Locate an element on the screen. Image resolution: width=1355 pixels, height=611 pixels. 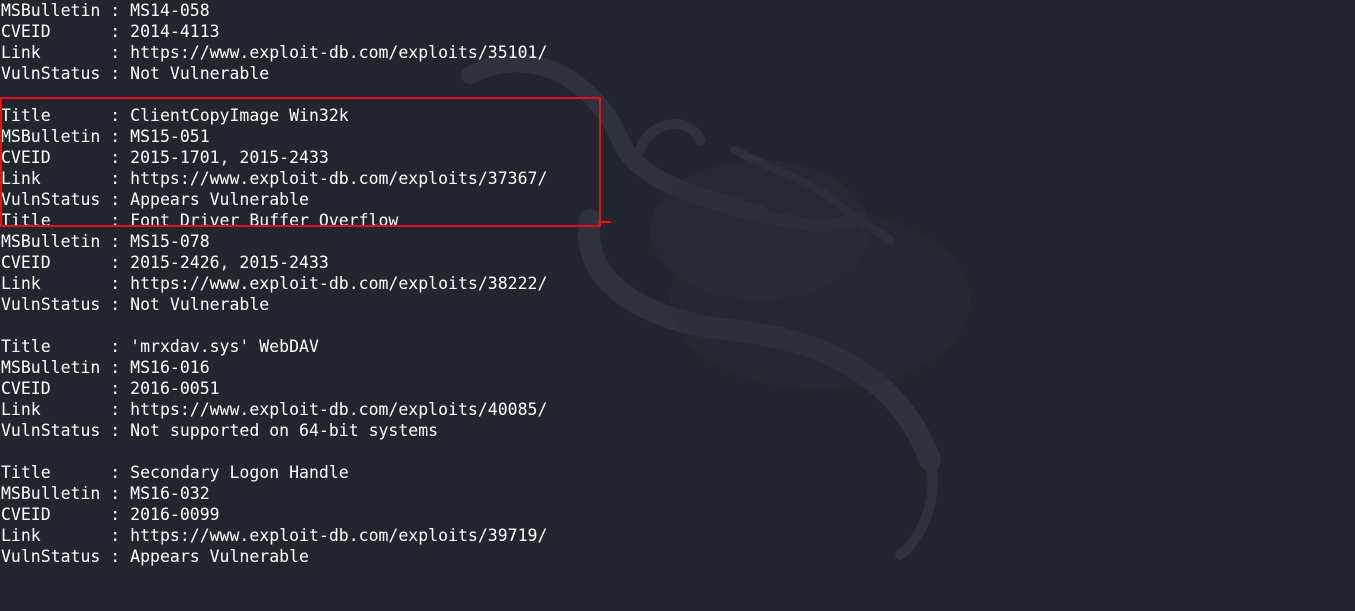
output-line: CVEID : 2015-2426, 2015-2433 is located at coordinates (274, 262).